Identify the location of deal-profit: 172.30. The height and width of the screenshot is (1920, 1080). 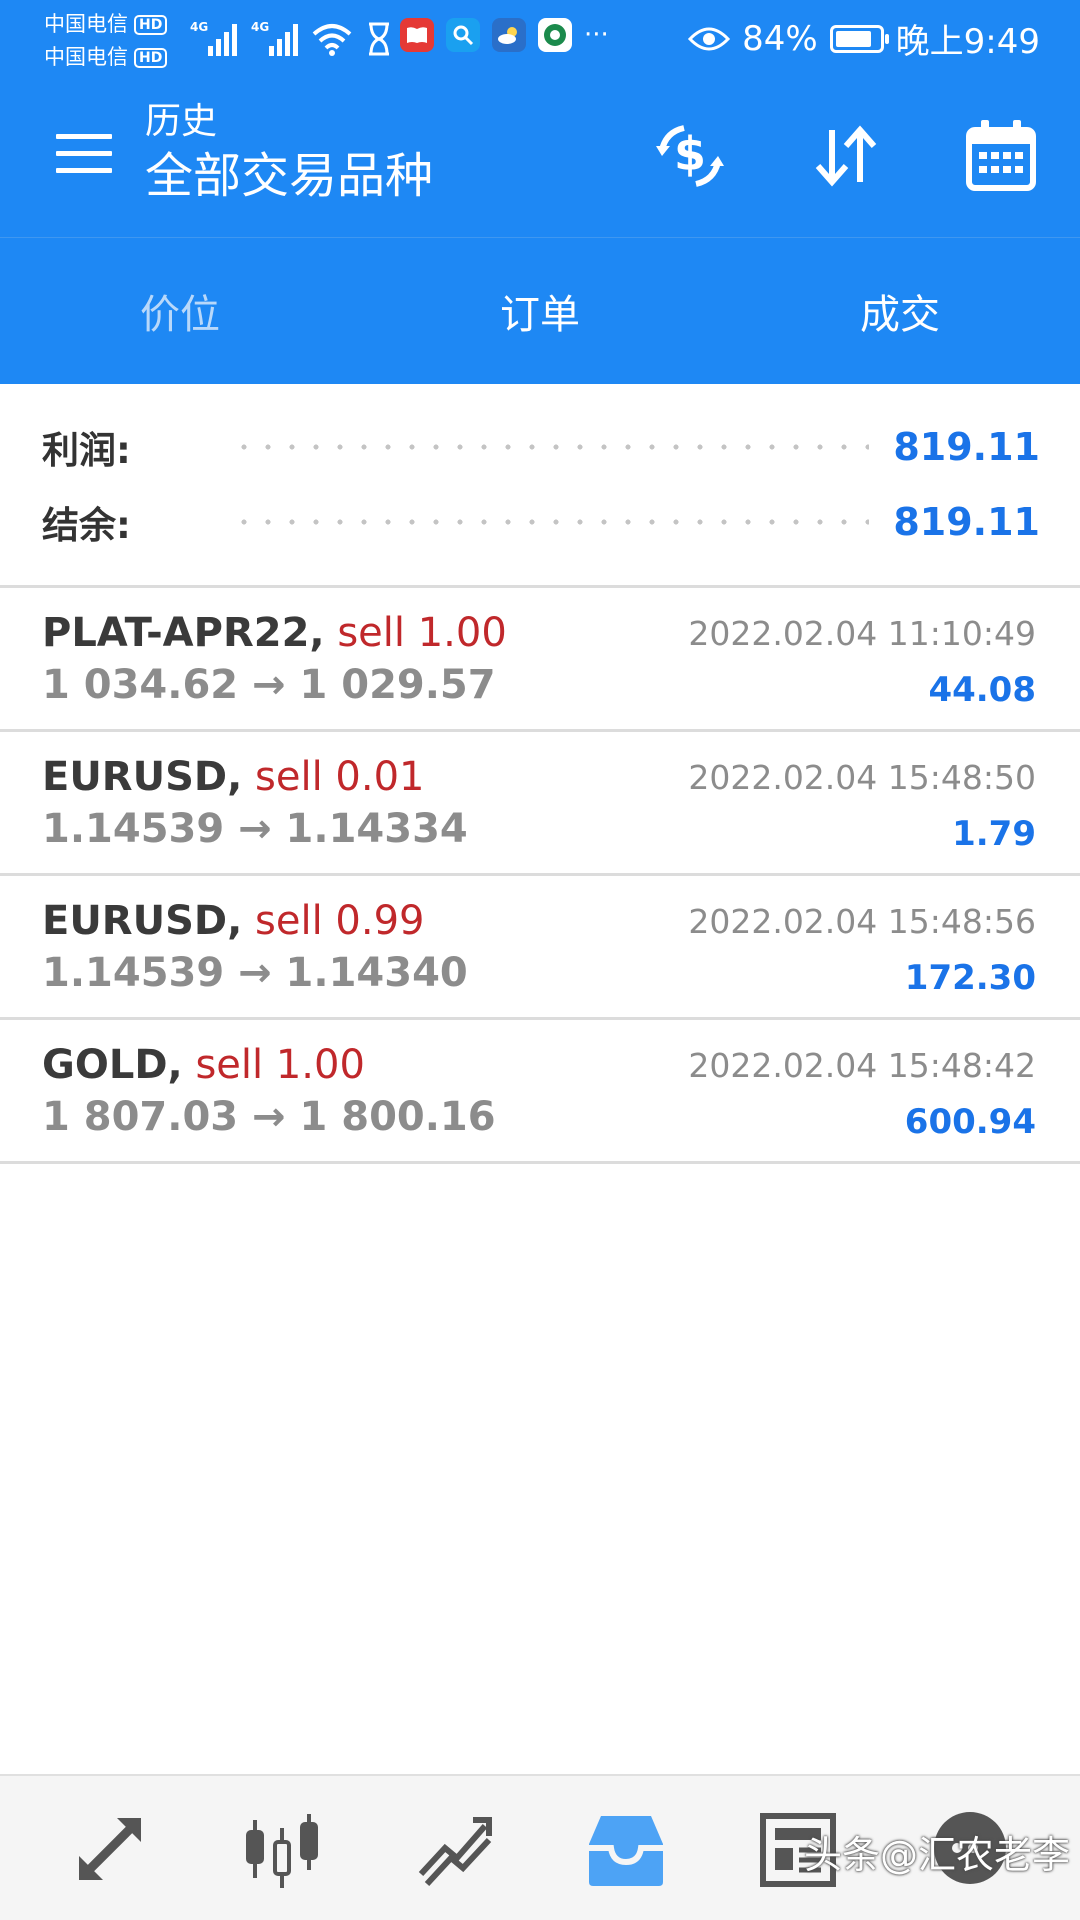
(970, 978).